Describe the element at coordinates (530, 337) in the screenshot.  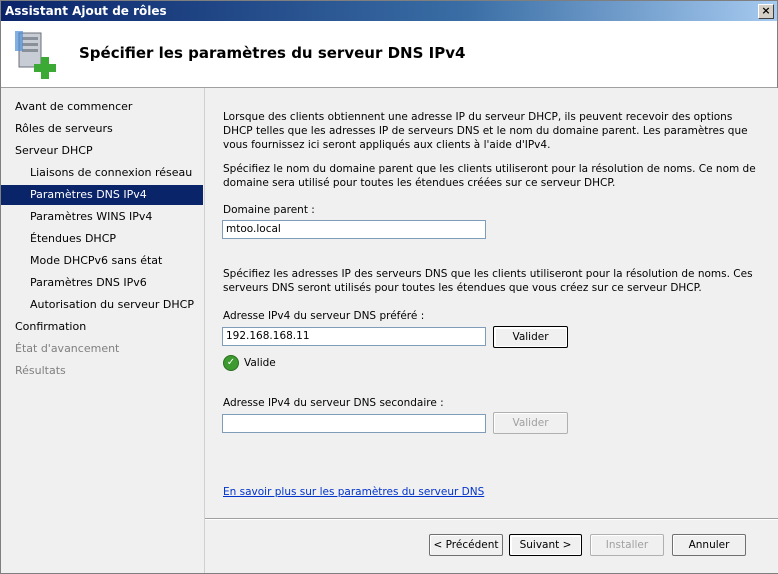
I see `validate-button: Valider` at that location.